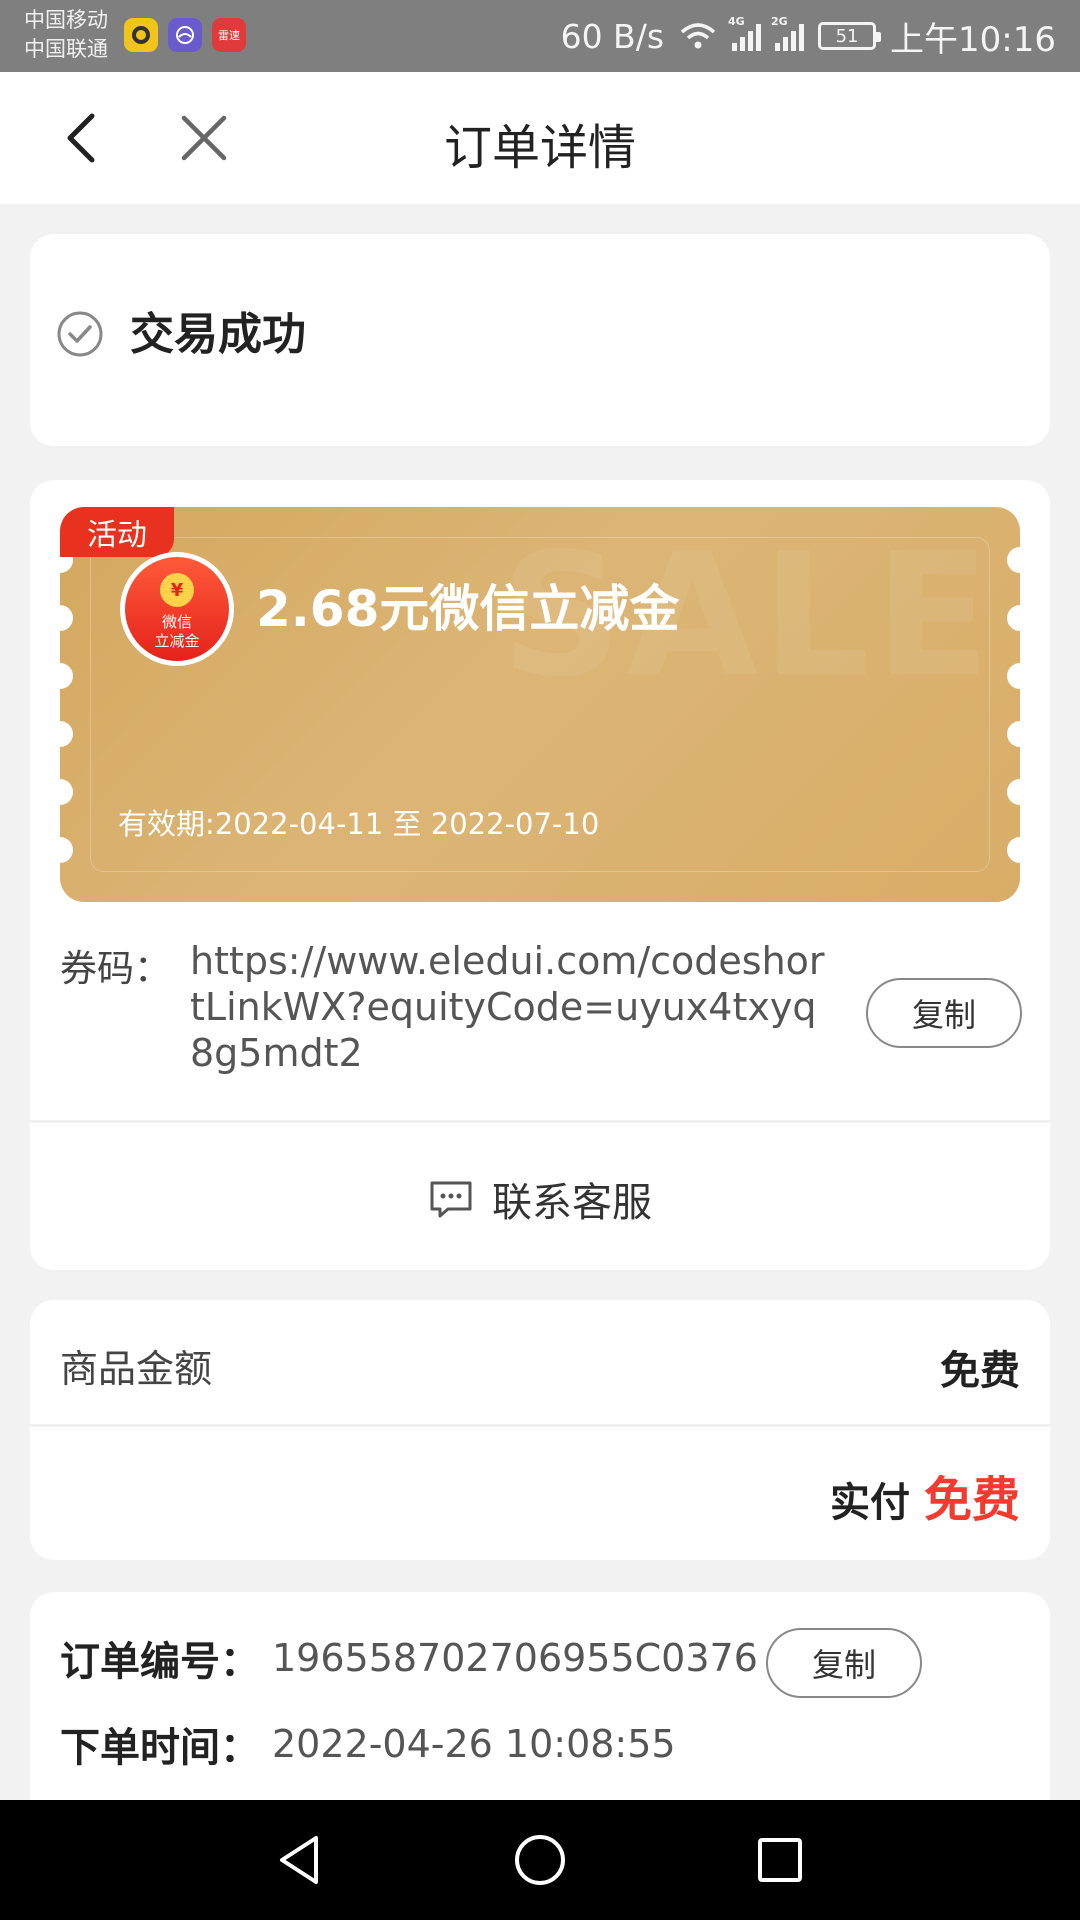 This screenshot has width=1080, height=1920. I want to click on copy-code-button: 复制, so click(944, 1013).